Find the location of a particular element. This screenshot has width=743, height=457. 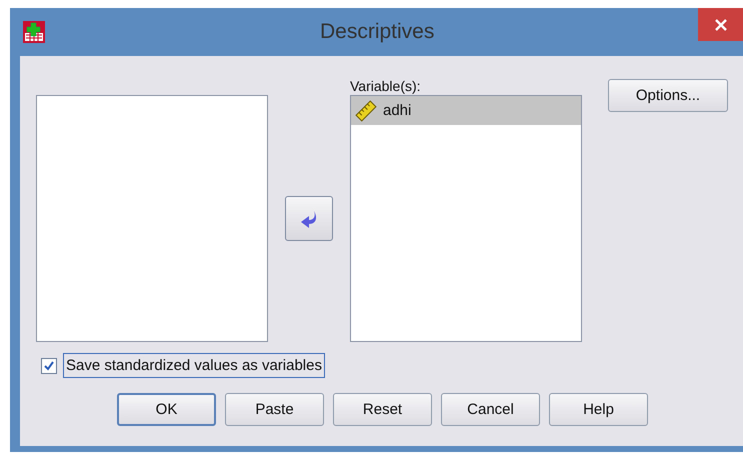

close-button is located at coordinates (720, 24).